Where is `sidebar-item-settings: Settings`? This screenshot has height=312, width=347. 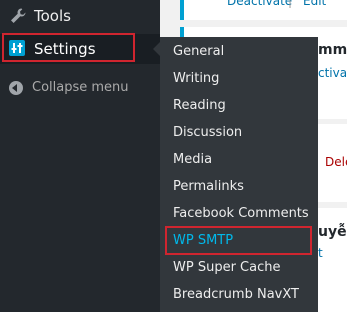
sidebar-item-settings: Settings is located at coordinates (80, 49).